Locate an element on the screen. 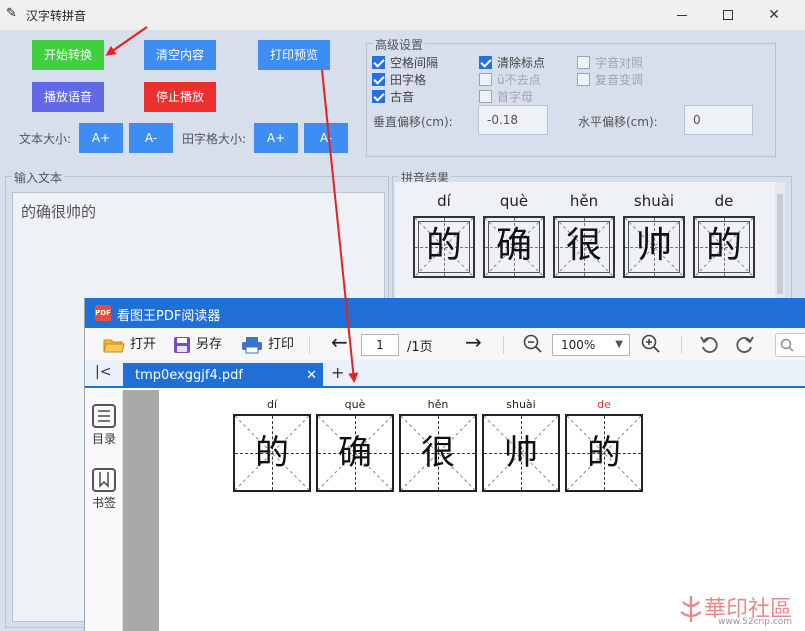  grid-size-decrease-button: A- is located at coordinates (326, 138).